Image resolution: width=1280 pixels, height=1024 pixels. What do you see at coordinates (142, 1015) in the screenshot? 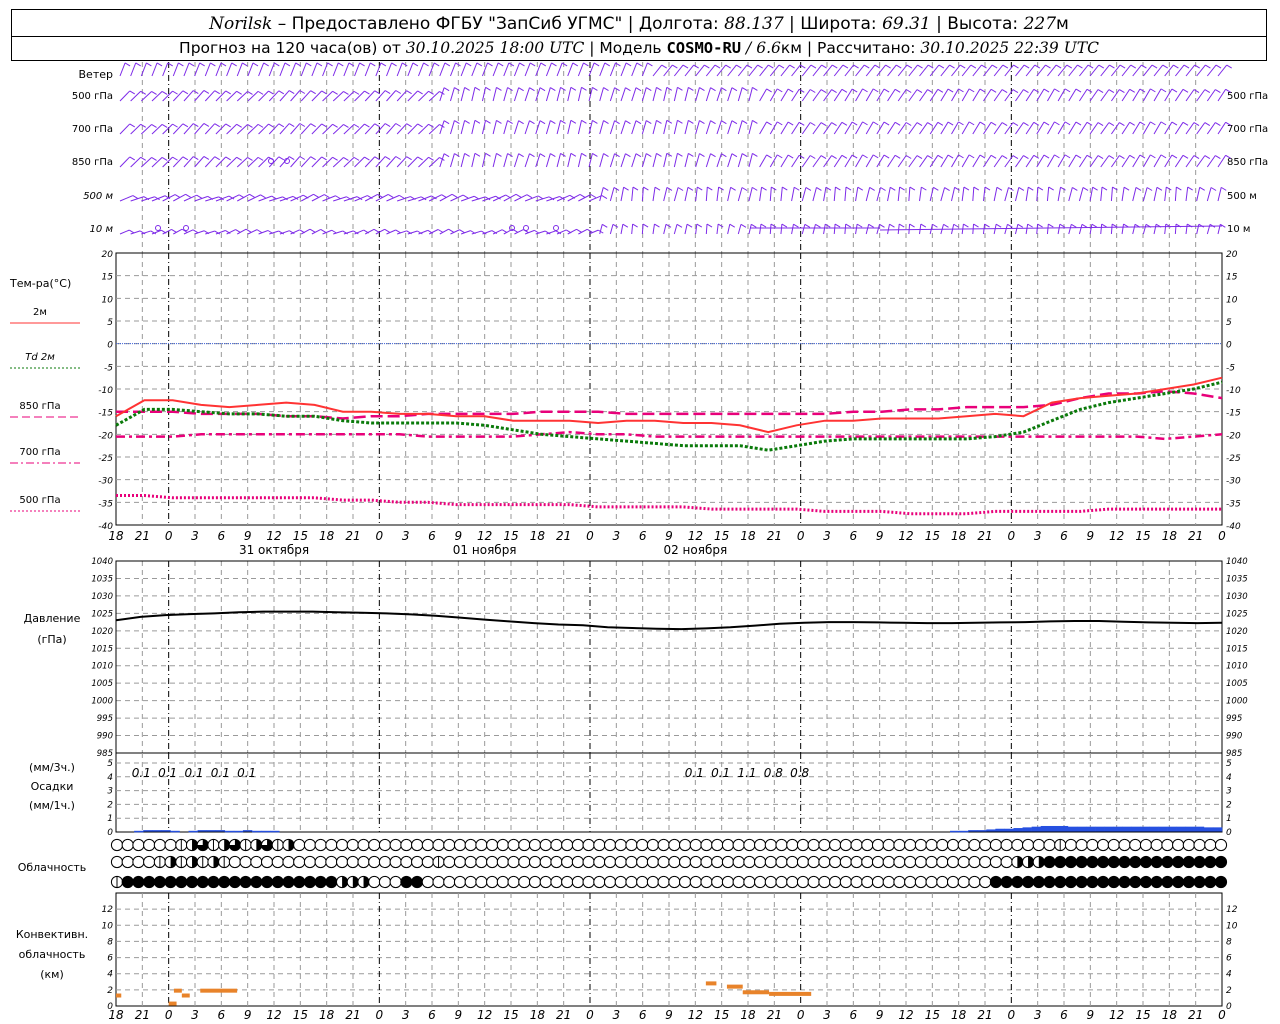
I see `conv-hour-label: 21` at bounding box center [142, 1015].